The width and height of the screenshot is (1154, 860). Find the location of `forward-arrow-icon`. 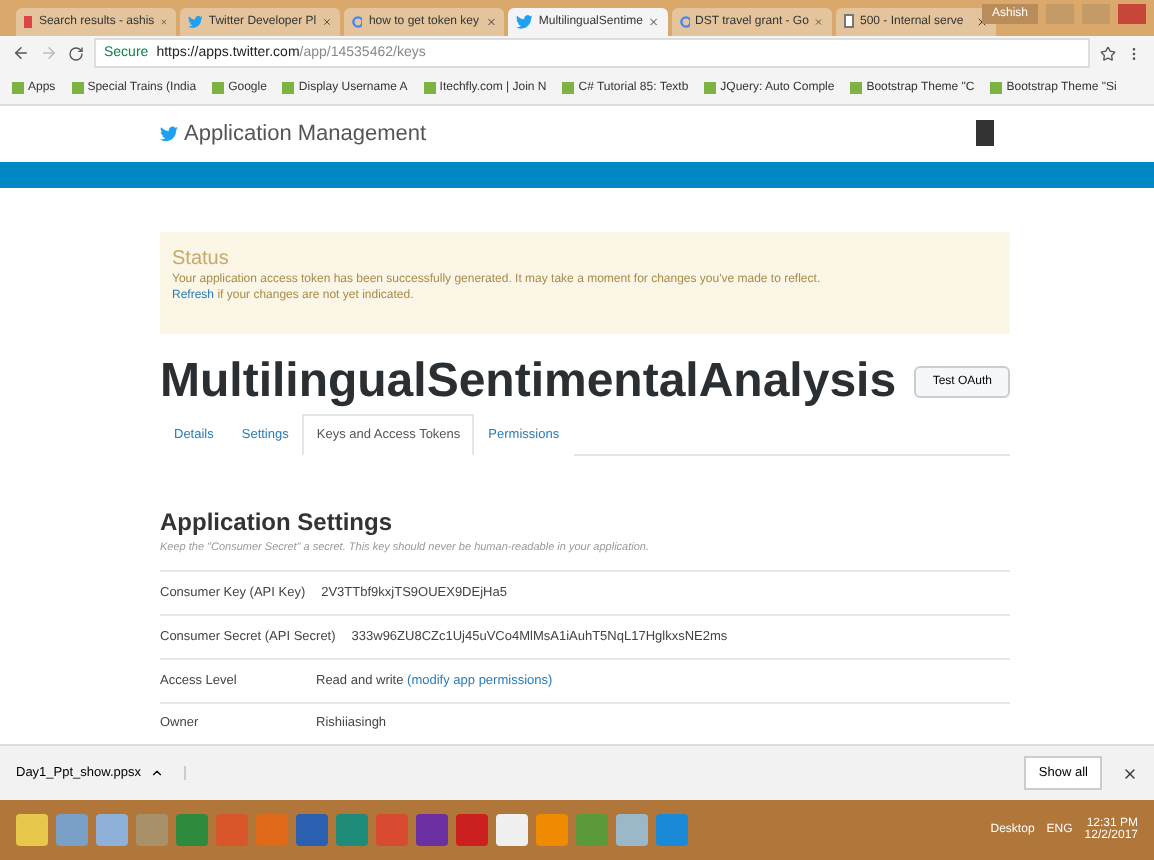

forward-arrow-icon is located at coordinates (49, 53).